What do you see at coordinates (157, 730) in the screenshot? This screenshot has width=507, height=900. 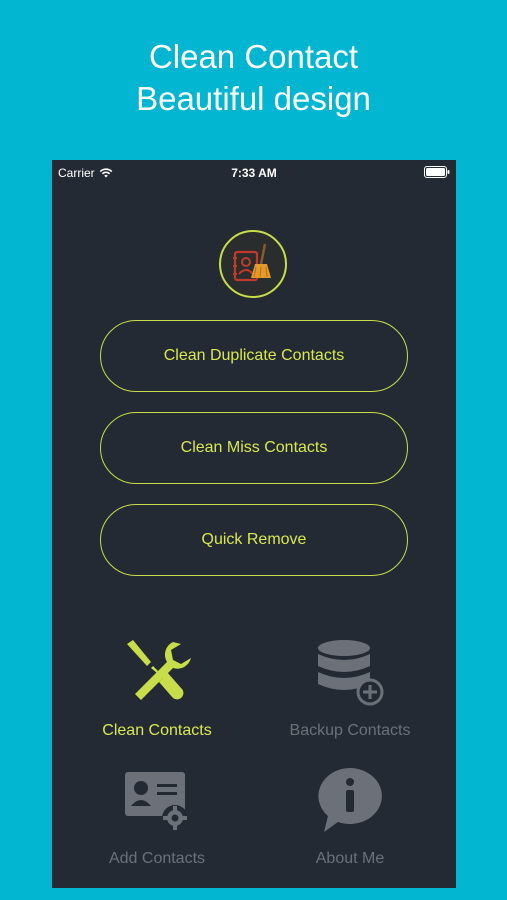 I see `tab-clean-contacts-label: Clean Contacts` at bounding box center [157, 730].